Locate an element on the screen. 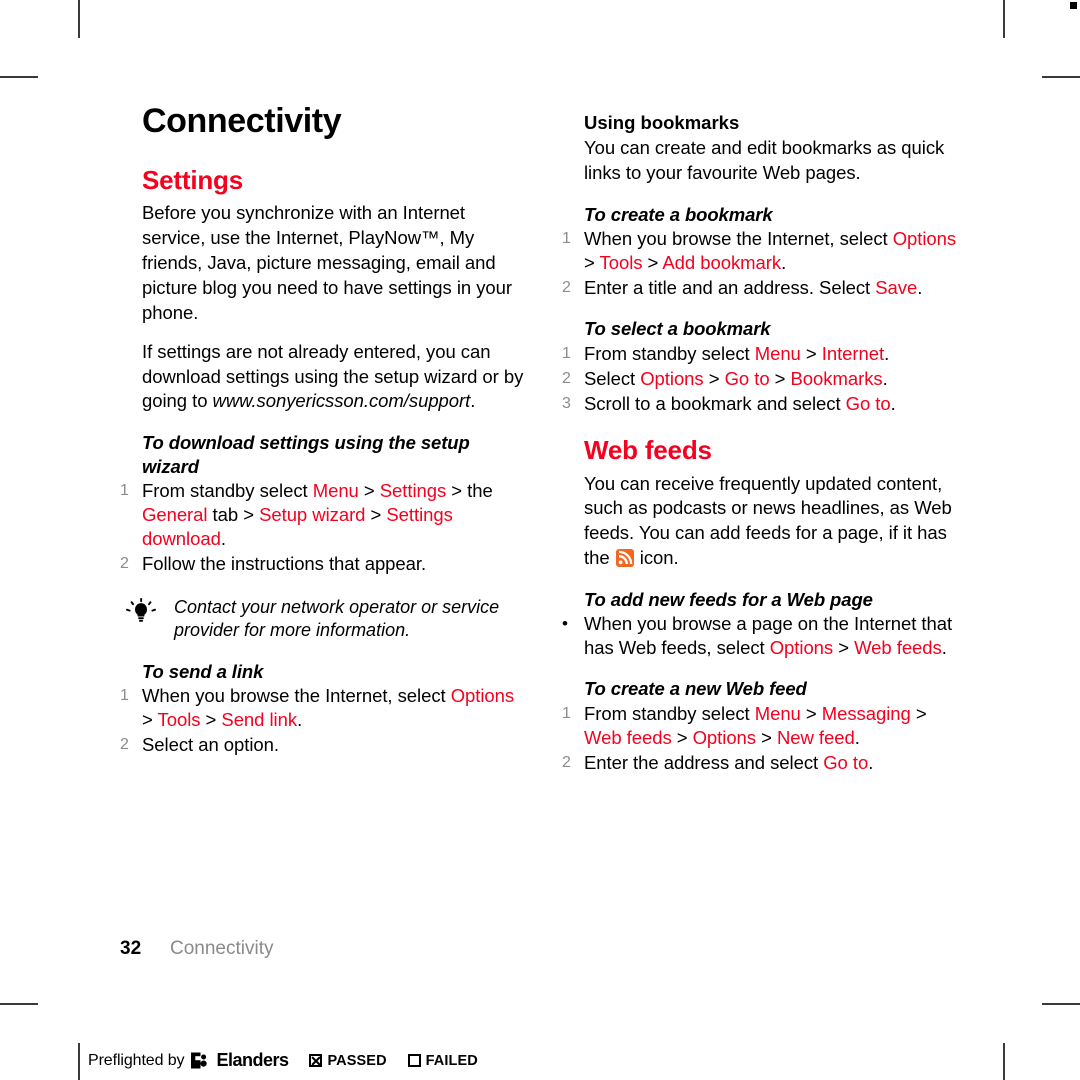 Image resolution: width=1080 pixels, height=1080 pixels. step-text: tab is located at coordinates (223, 514).